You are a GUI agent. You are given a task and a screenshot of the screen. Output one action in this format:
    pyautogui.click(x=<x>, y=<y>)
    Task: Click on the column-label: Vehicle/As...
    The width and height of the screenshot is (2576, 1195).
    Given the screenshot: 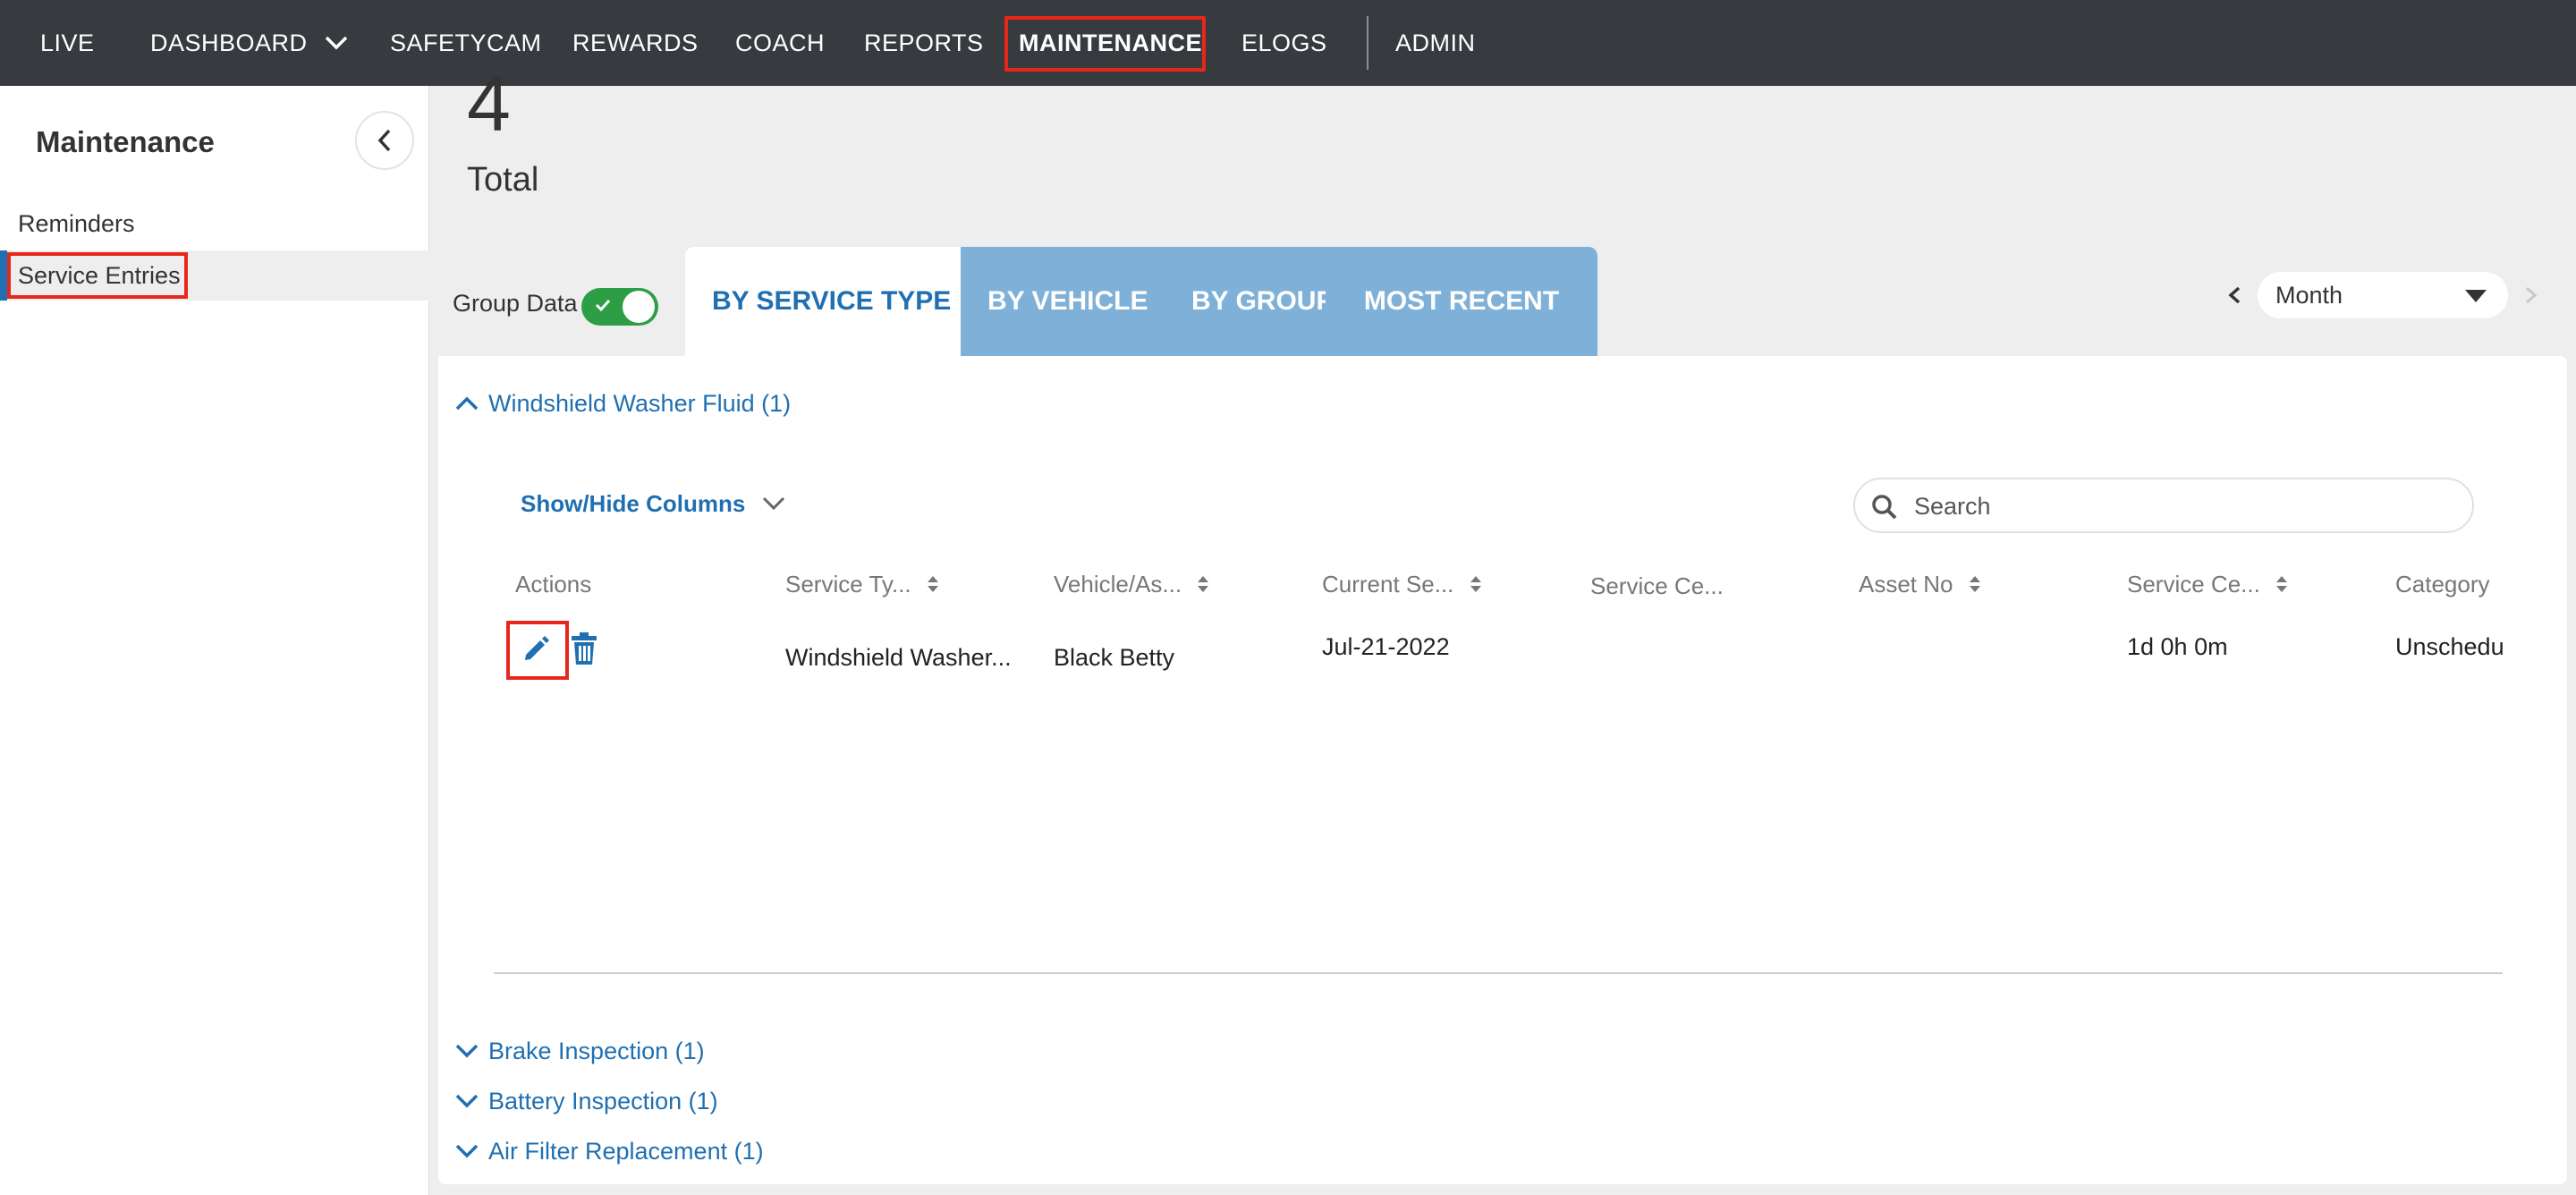 What is the action you would take?
    pyautogui.click(x=1118, y=584)
    